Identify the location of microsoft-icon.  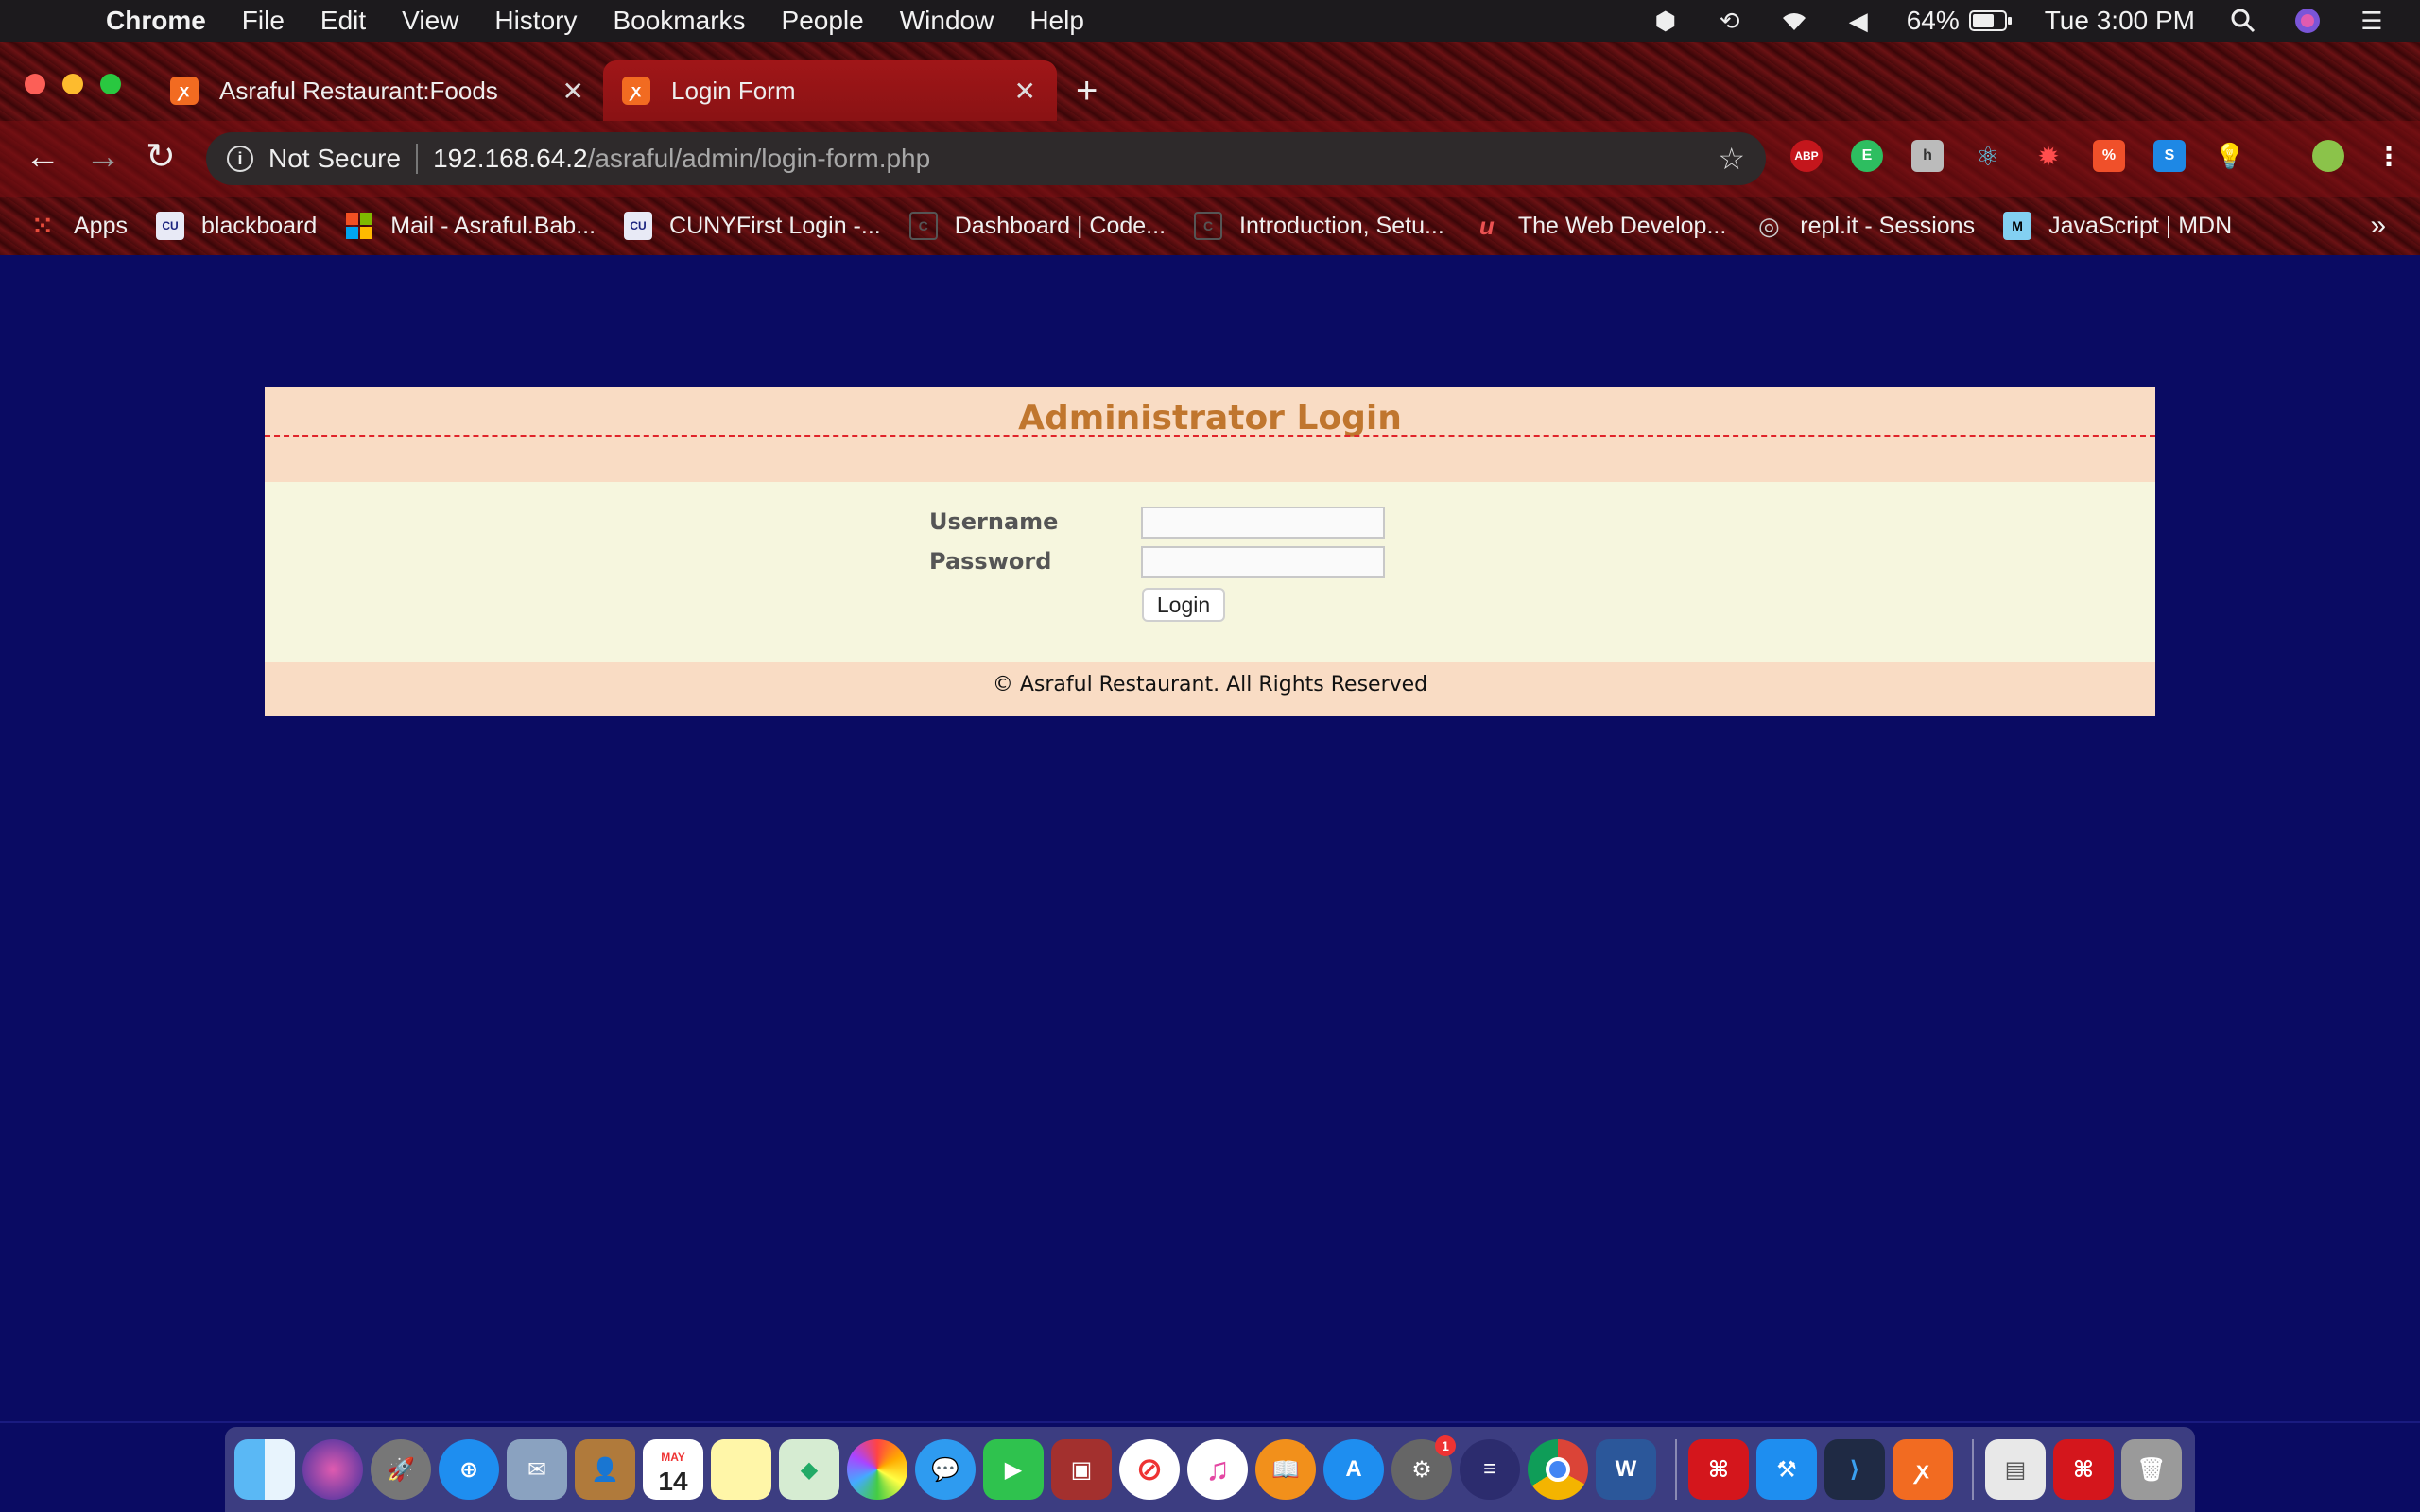
(359, 226).